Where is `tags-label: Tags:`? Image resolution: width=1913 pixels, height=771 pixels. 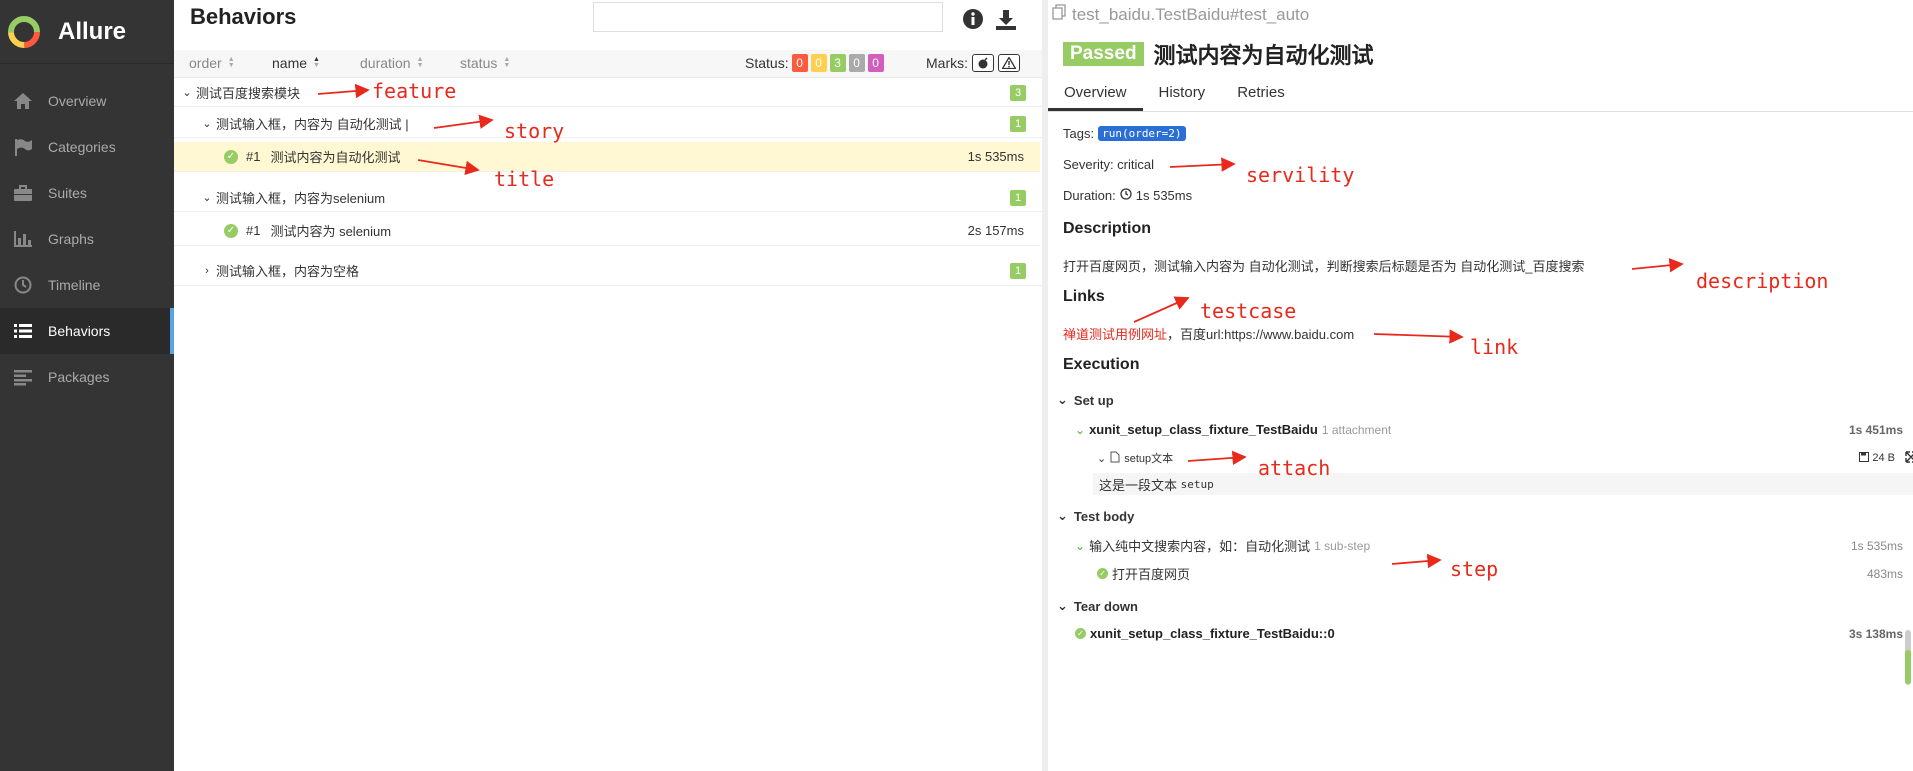
tags-label: Tags: is located at coordinates (1079, 133).